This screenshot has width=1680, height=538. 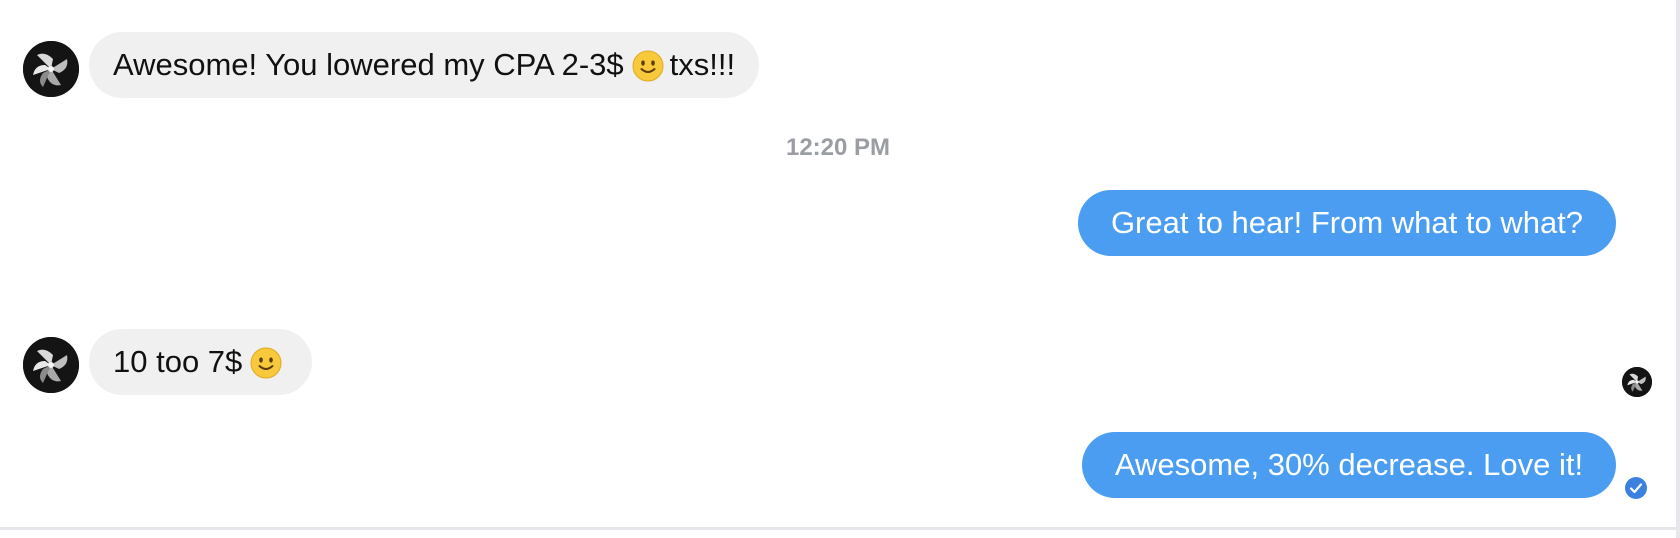 I want to click on outgoing-message-bubble: Great to hear! From what to what?, so click(x=1347, y=223).